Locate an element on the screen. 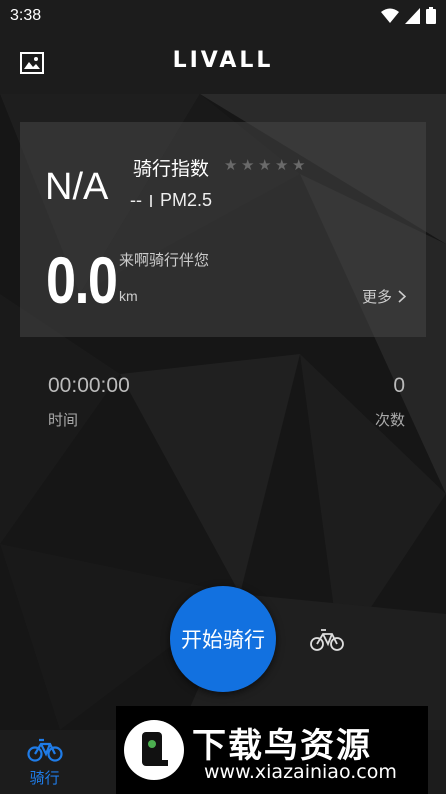 The width and height of the screenshot is (446, 794). aqi-value: N/A is located at coordinates (77, 187).